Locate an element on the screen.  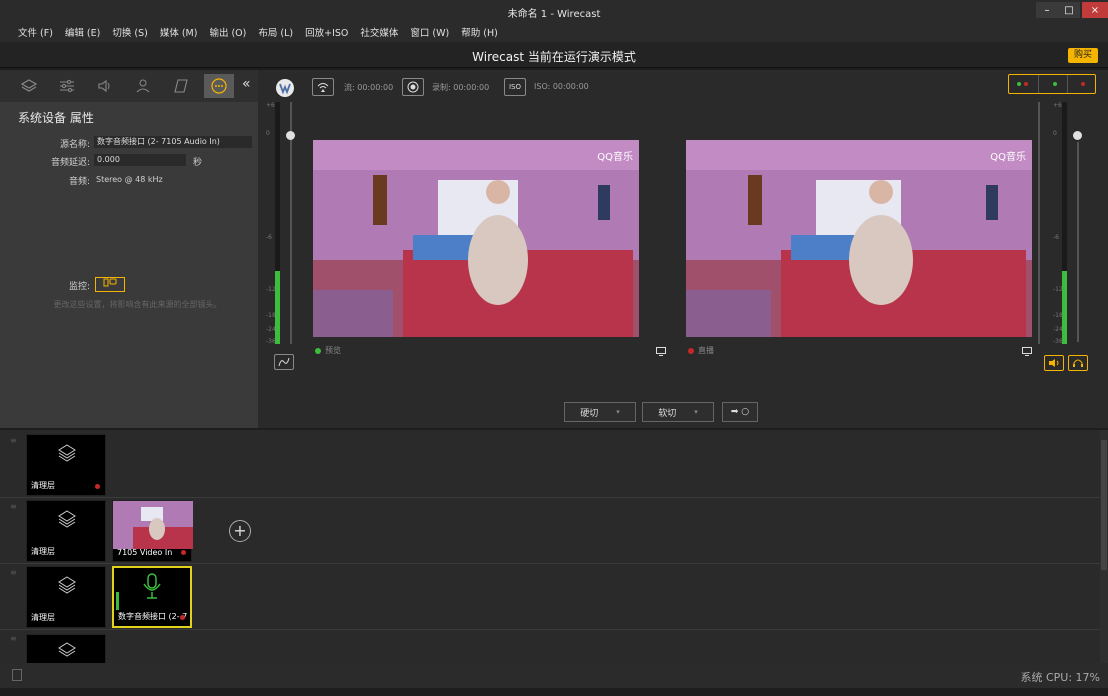
audio-mode-button is located at coordinates (284, 362).